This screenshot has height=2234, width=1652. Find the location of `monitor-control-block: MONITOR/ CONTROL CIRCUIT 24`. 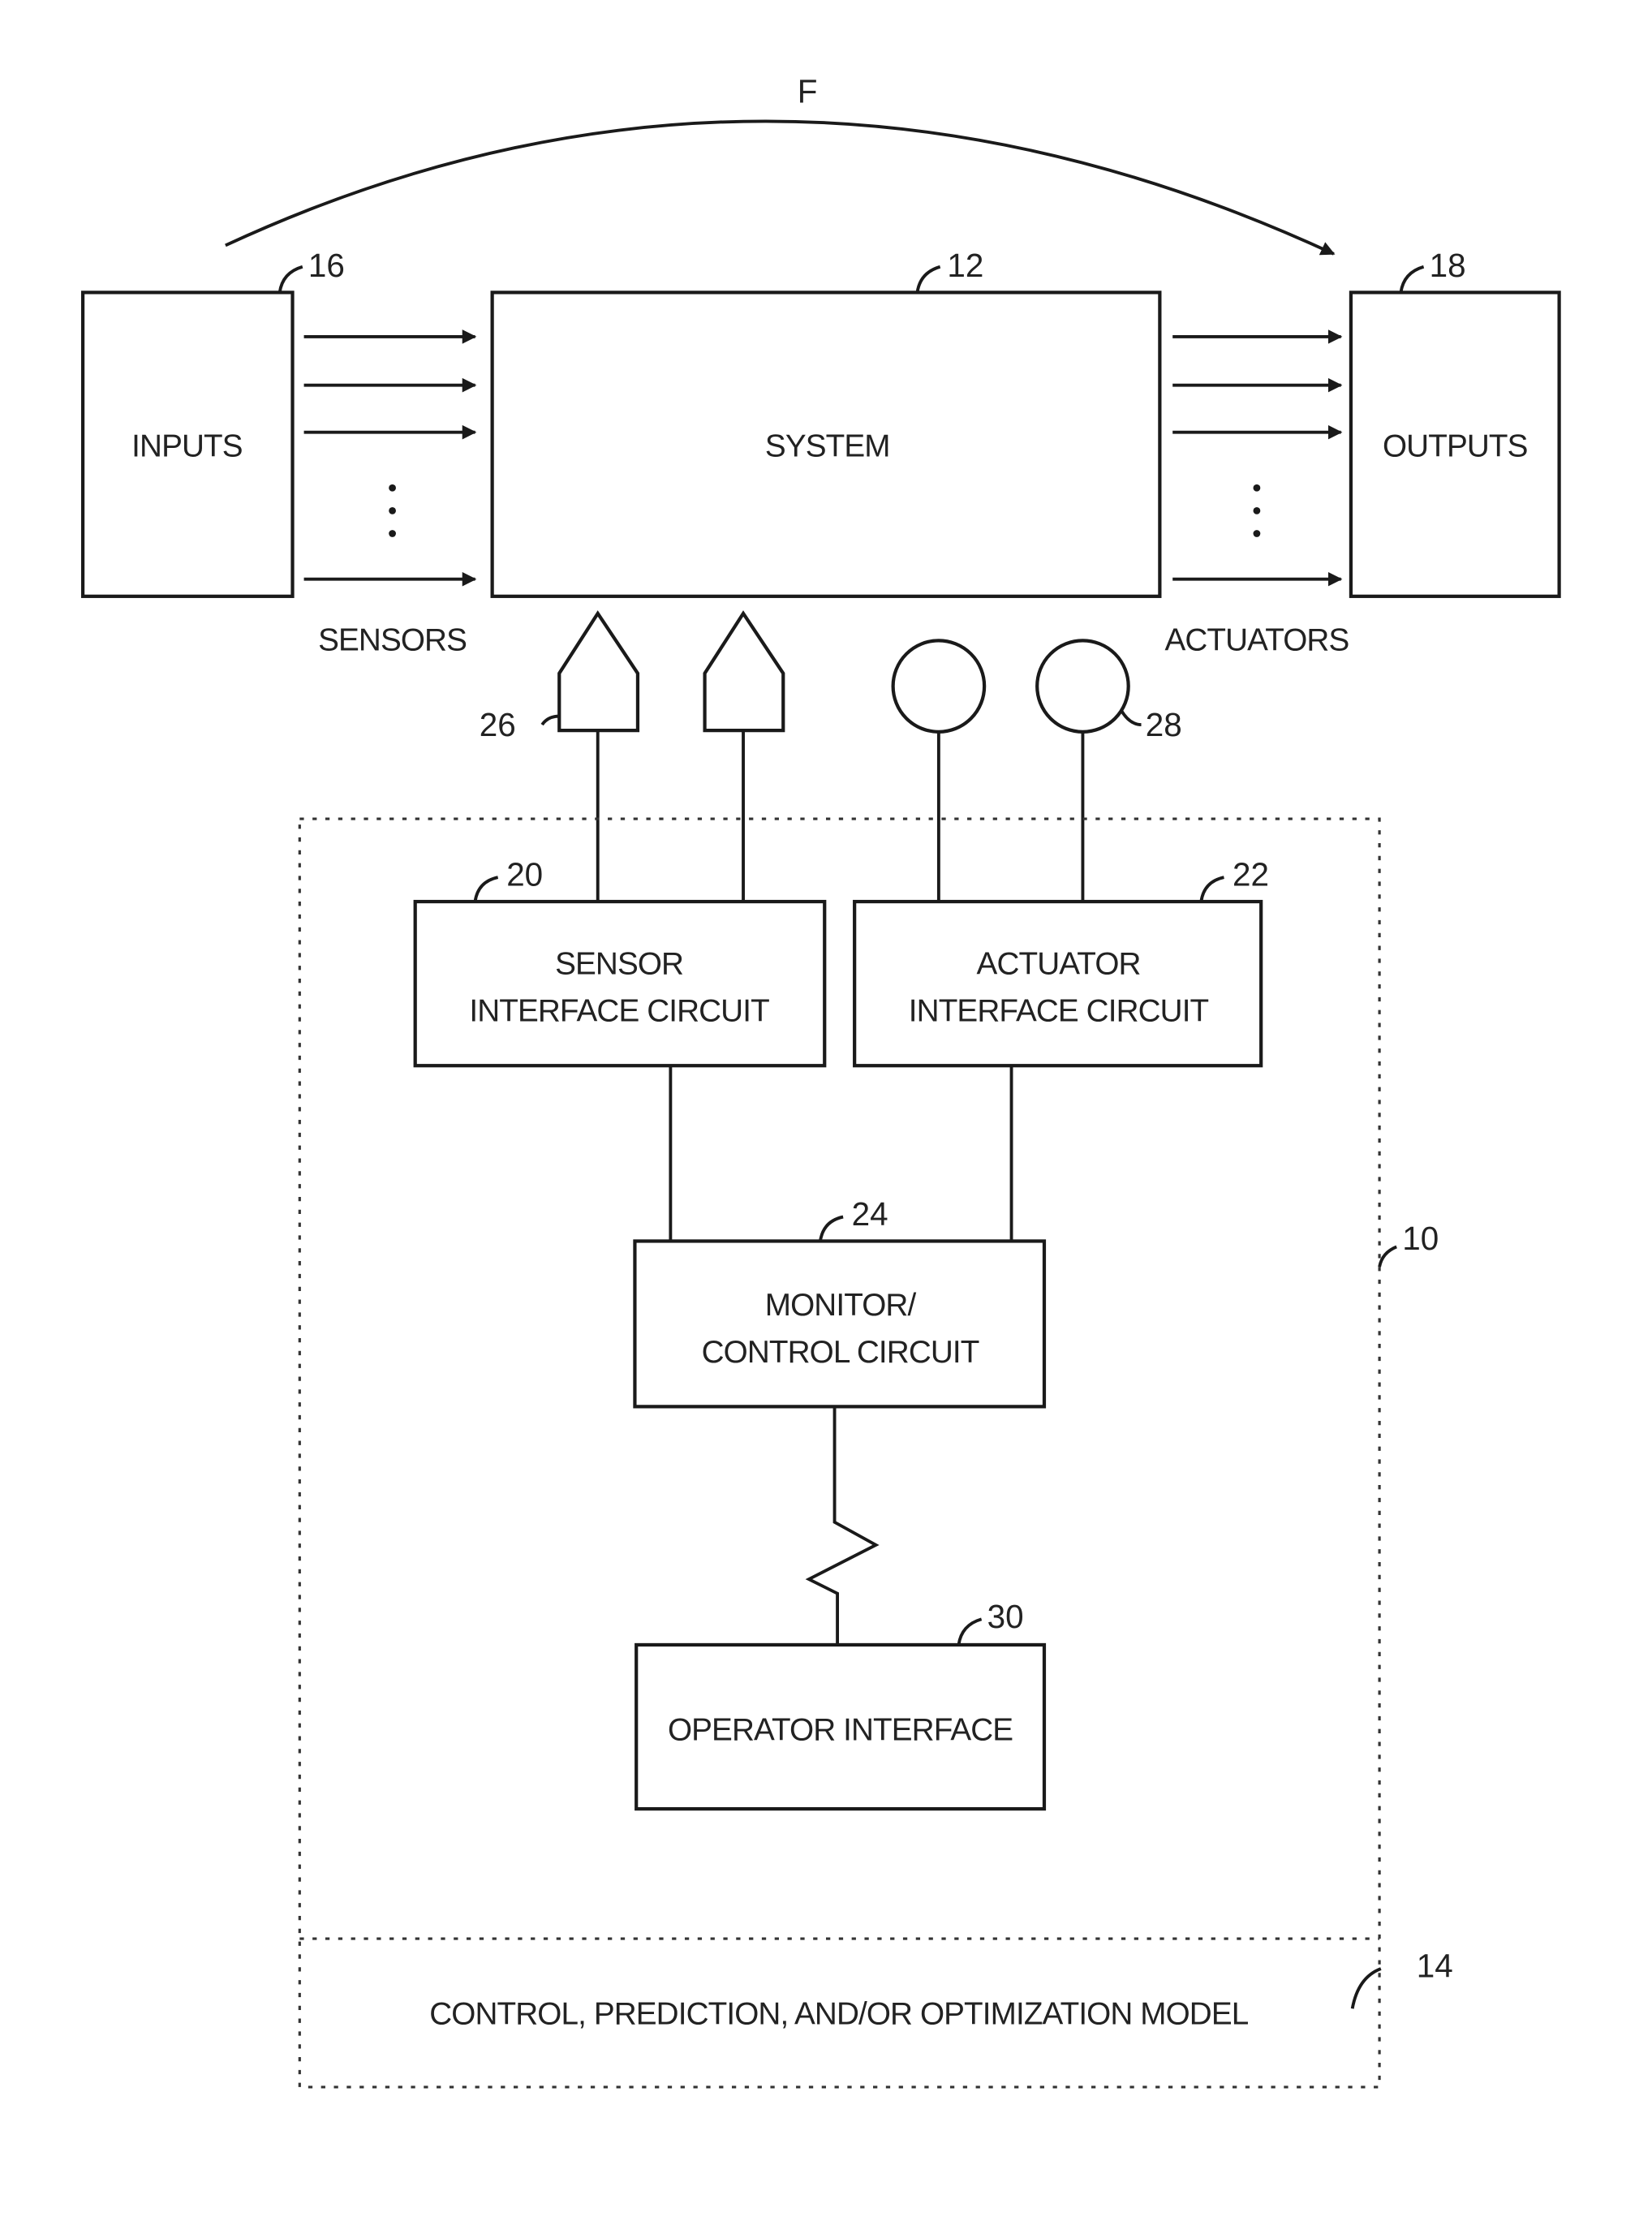

monitor-control-block: MONITOR/ CONTROL CIRCUIT 24 is located at coordinates (840, 1302).